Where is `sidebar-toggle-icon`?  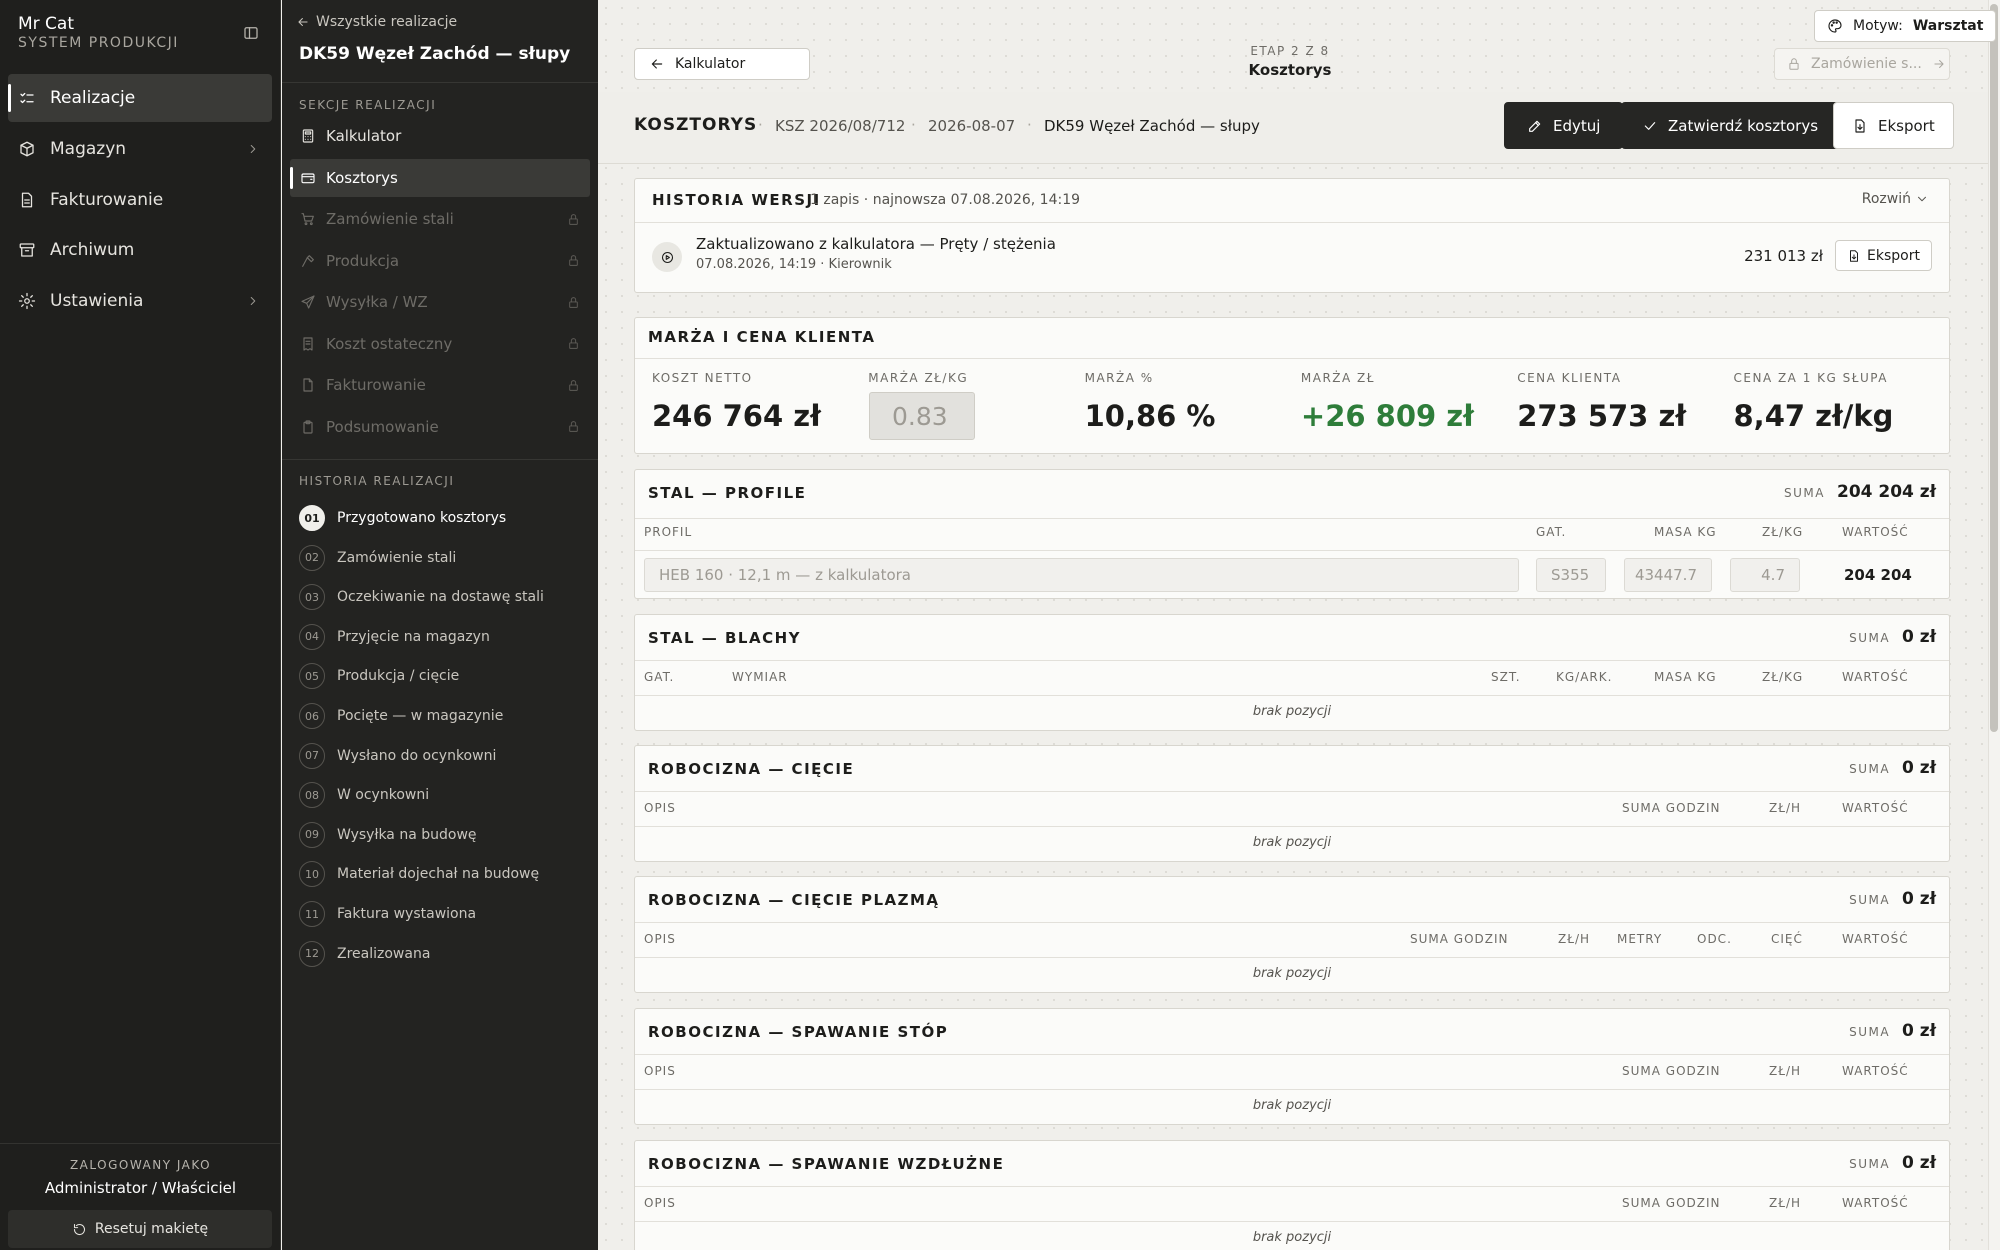 sidebar-toggle-icon is located at coordinates (251, 33).